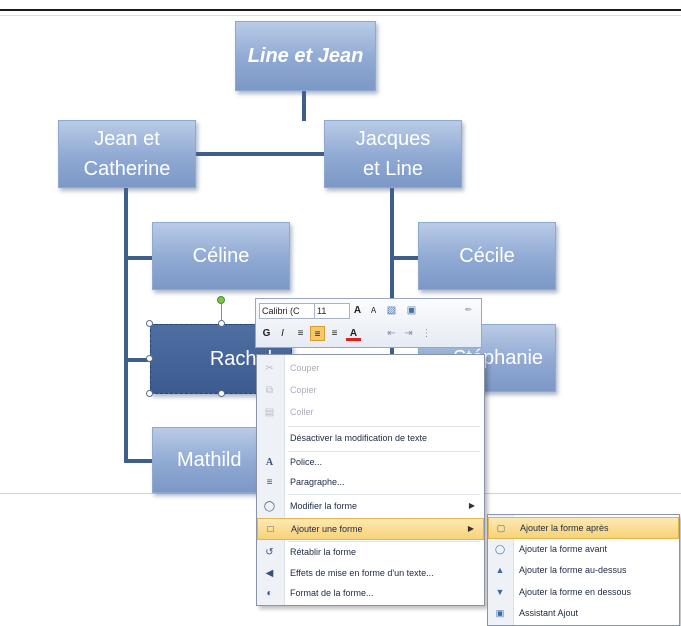 The height and width of the screenshot is (626, 681). I want to click on menu-item-label: Désactiver la modification de texte, so click(359, 438).